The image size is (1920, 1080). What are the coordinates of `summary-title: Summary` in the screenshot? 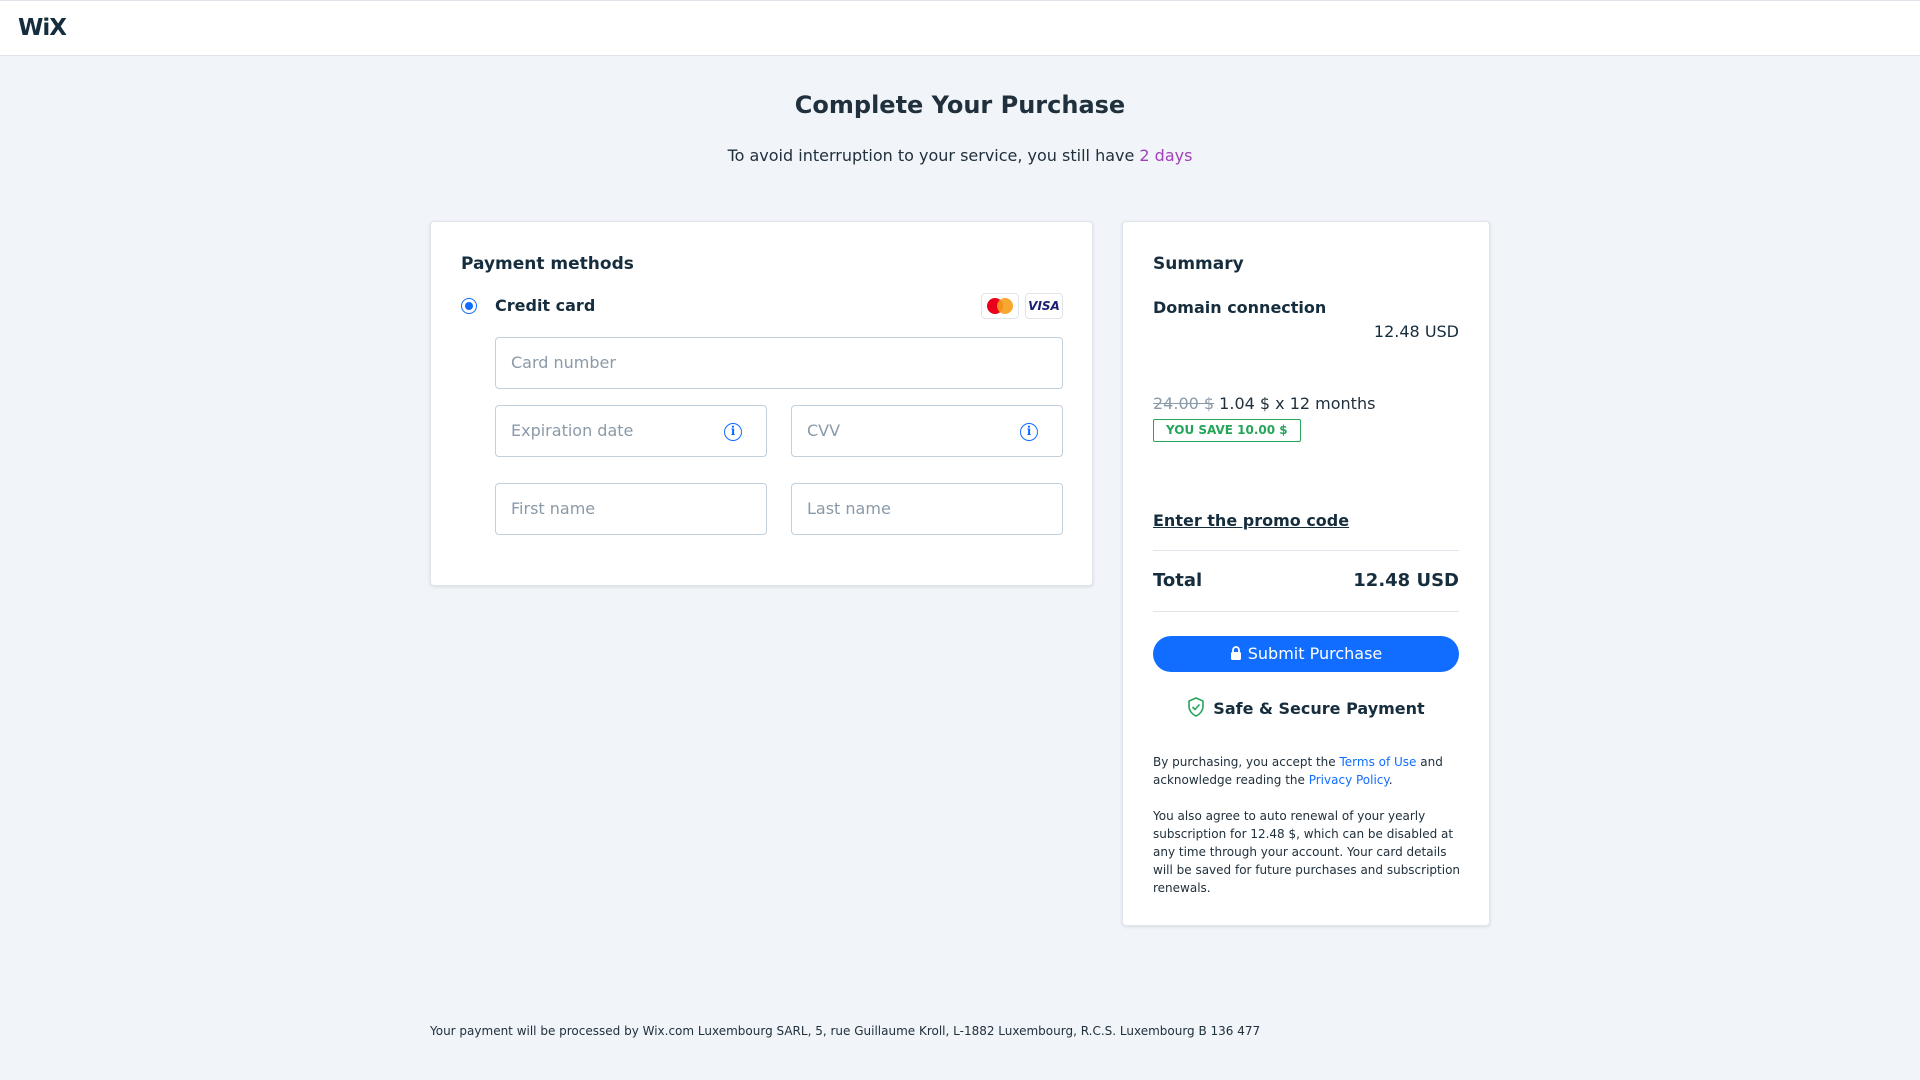 It's located at (1198, 264).